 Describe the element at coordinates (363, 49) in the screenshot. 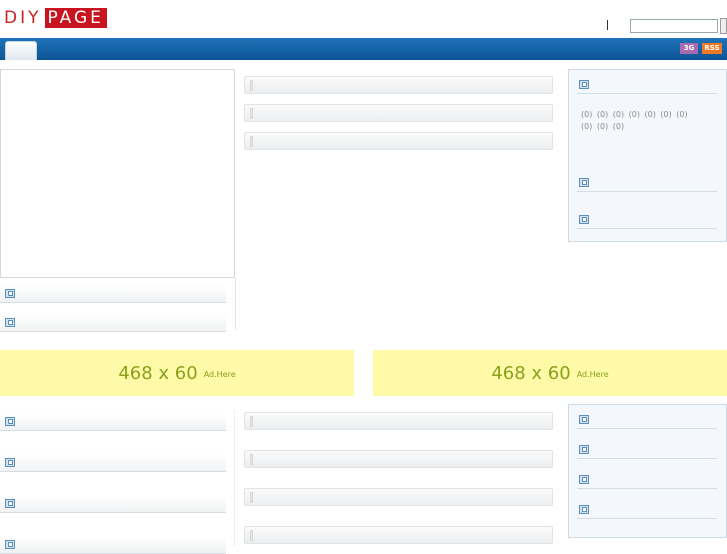

I see `main-nav-bar` at that location.